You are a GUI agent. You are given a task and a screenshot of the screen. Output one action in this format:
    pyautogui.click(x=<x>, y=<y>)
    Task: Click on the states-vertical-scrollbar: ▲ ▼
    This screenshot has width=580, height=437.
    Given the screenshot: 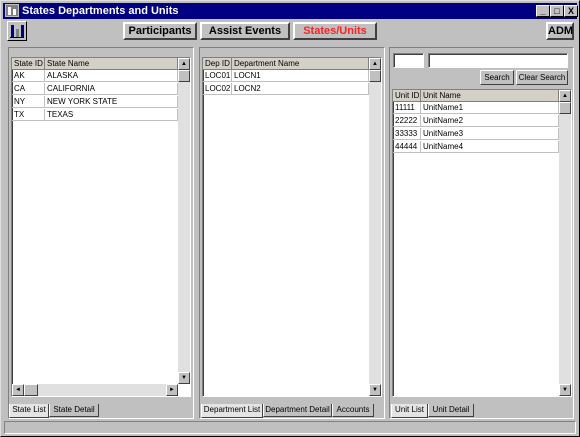 What is the action you would take?
    pyautogui.click(x=184, y=221)
    